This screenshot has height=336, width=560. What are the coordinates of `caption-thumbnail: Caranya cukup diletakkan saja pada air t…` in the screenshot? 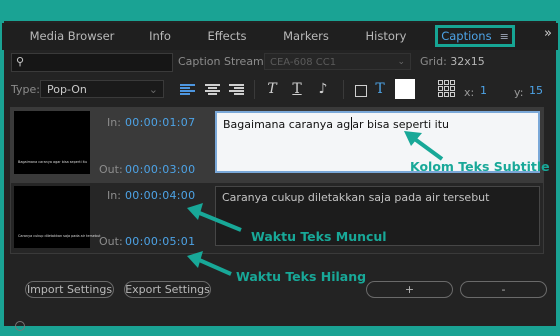 It's located at (57, 217).